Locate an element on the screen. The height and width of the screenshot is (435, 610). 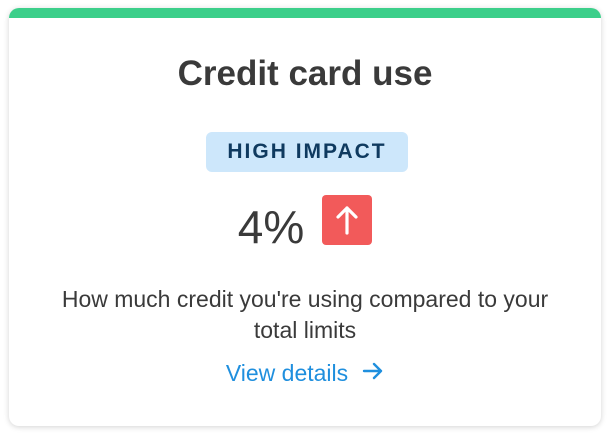
utilization-value: 4% is located at coordinates (271, 227).